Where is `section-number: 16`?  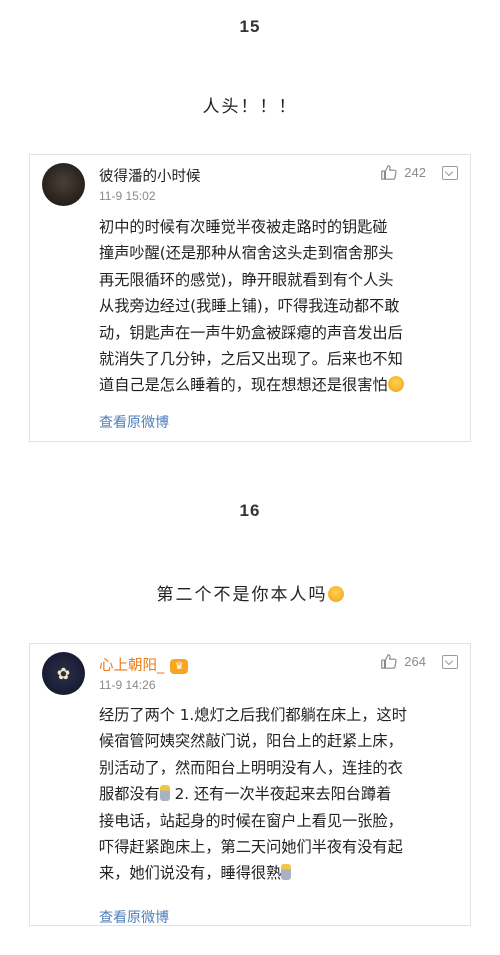
section-number: 16 is located at coordinates (250, 510).